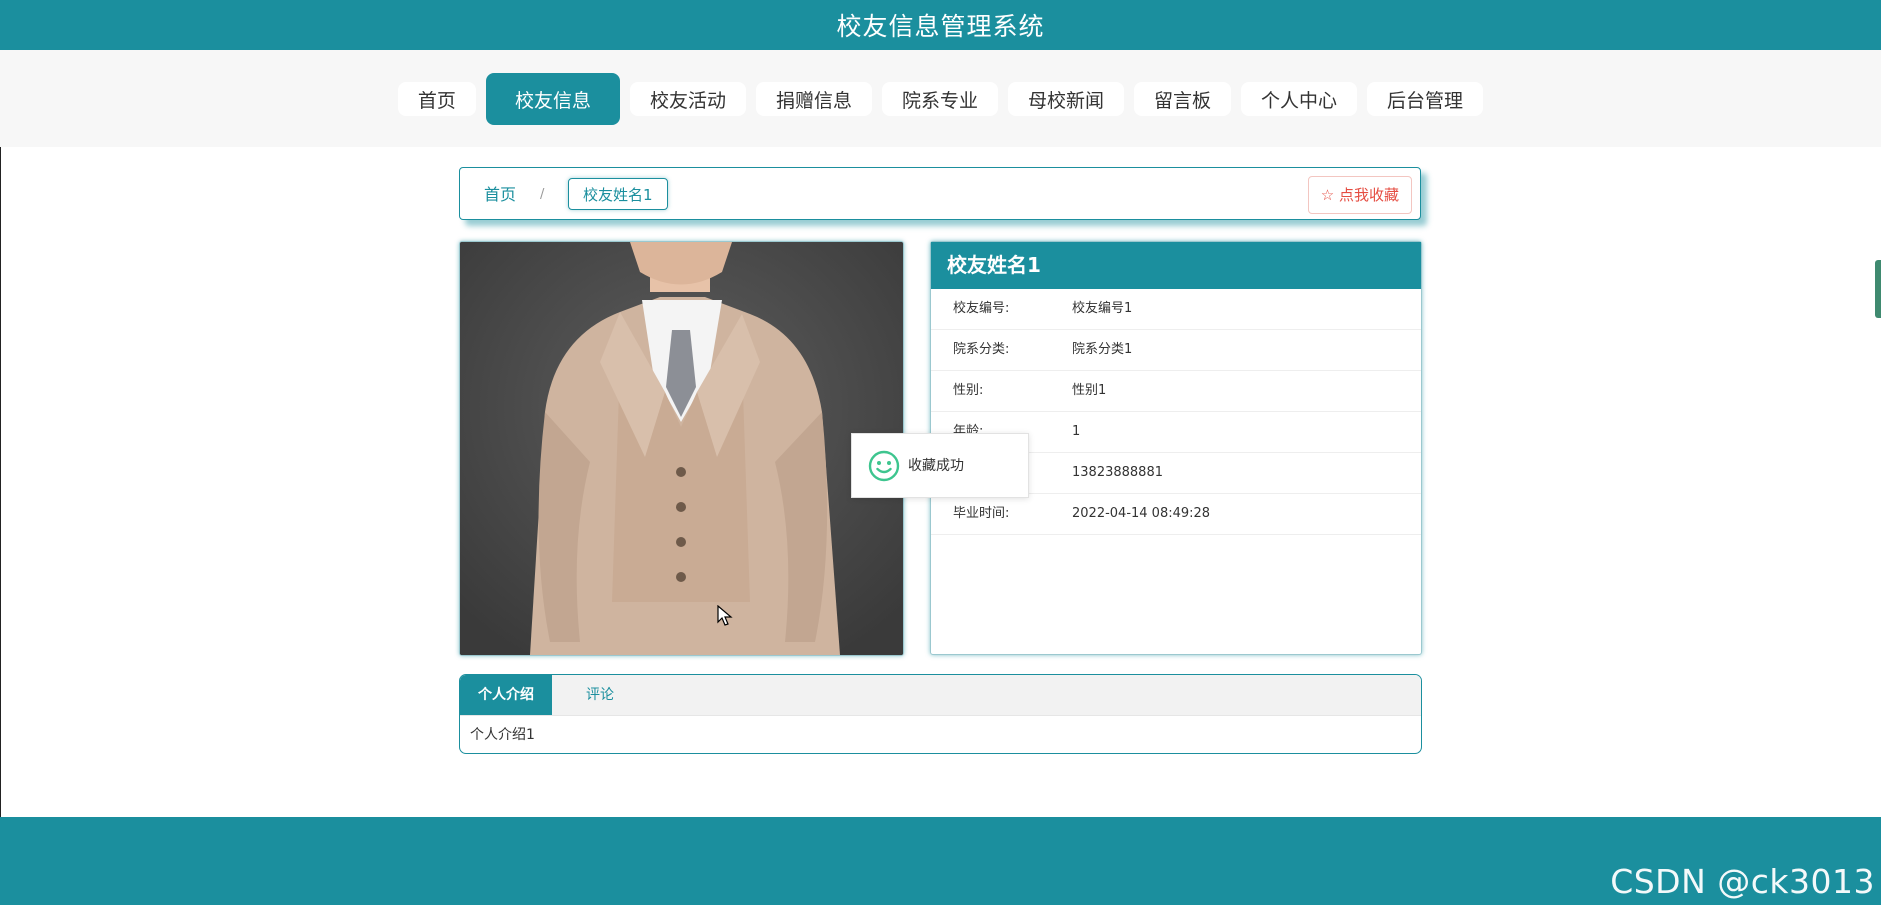  I want to click on site-footer, so click(940, 861).